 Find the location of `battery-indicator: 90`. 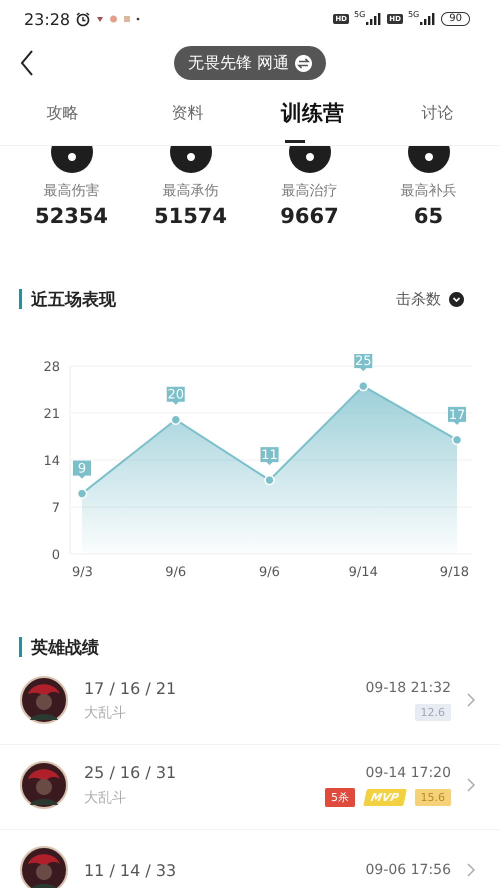

battery-indicator: 90 is located at coordinates (455, 19).